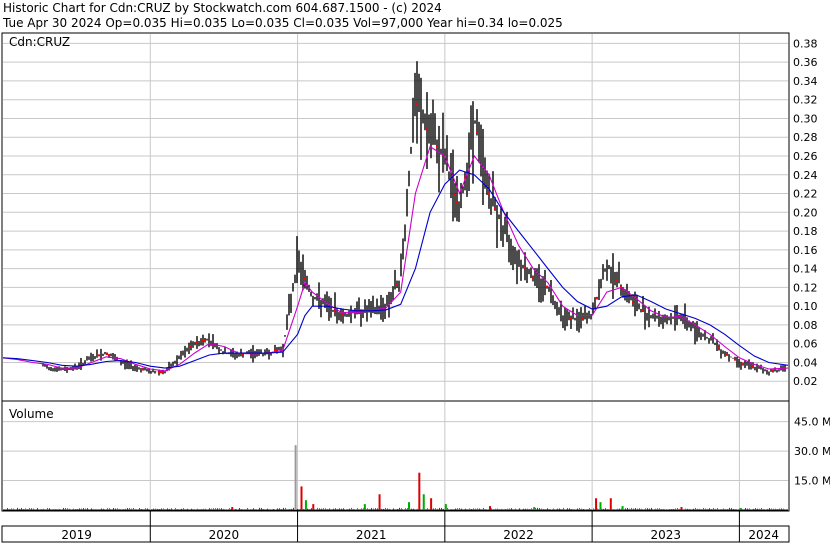 The width and height of the screenshot is (830, 543). I want to click on price-tick-label: 0.08, so click(805, 325).